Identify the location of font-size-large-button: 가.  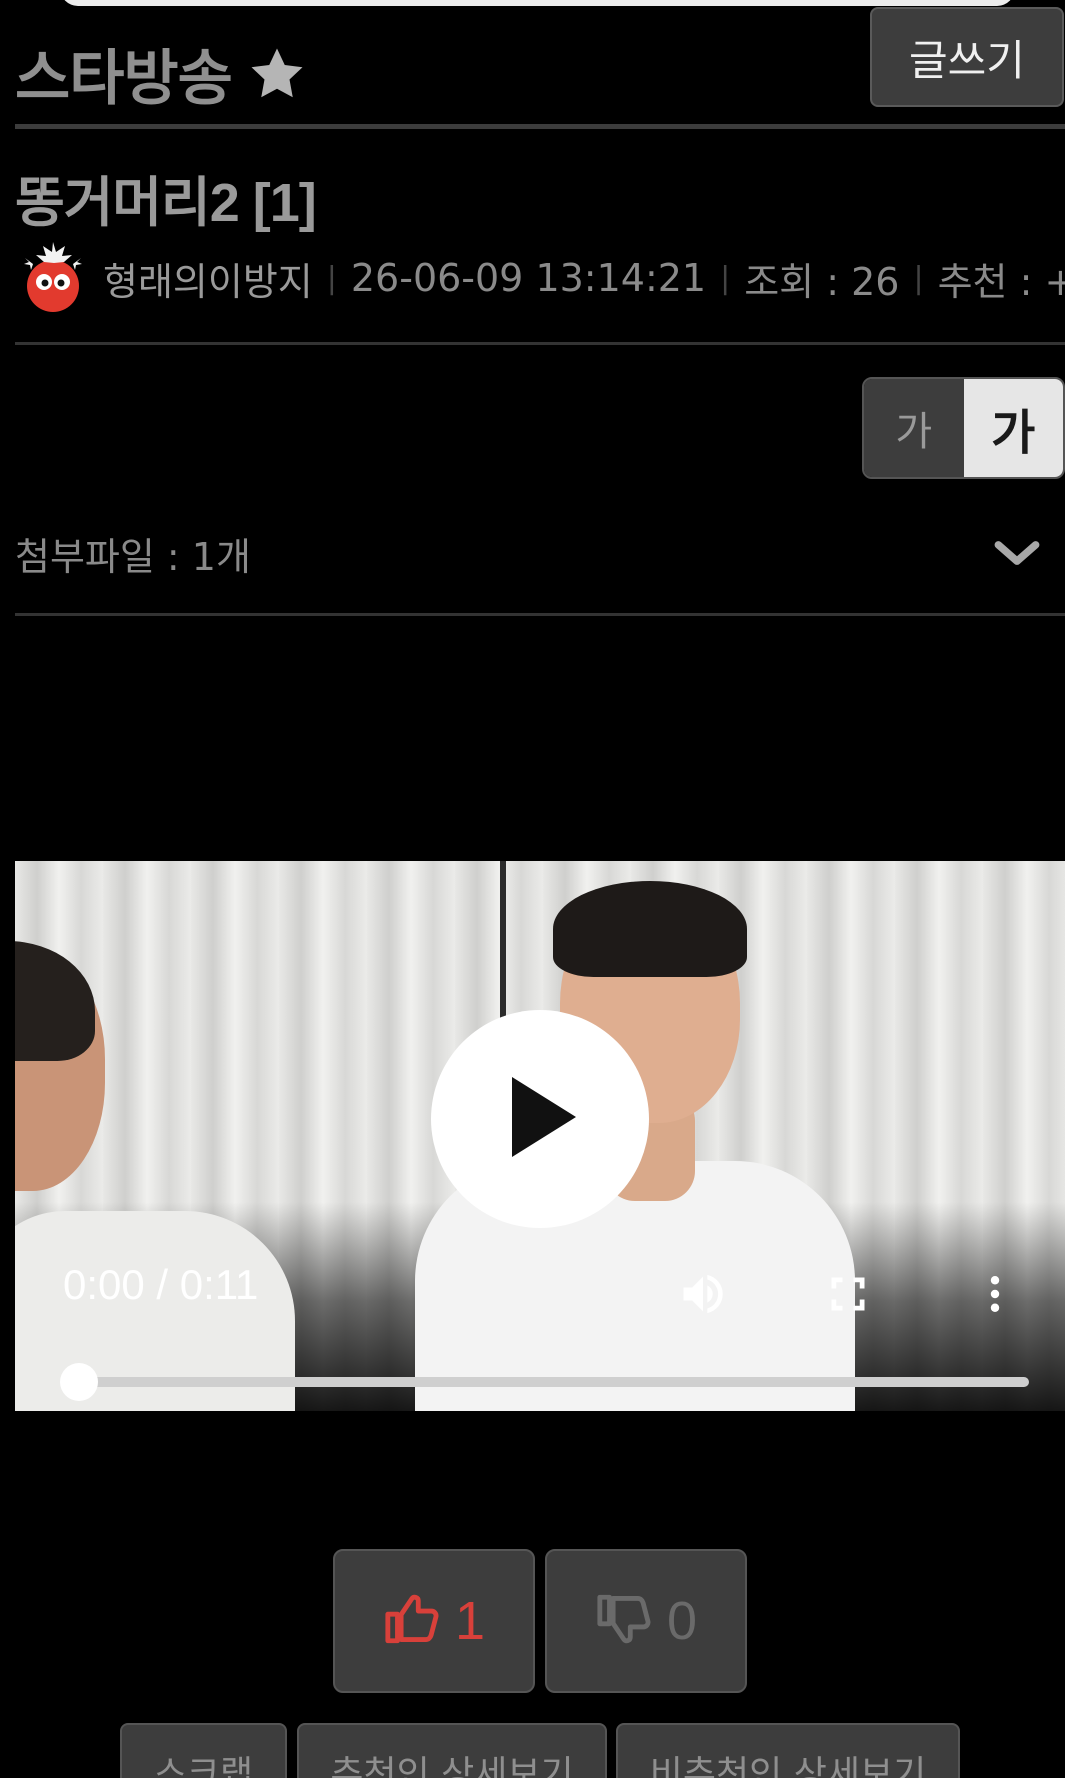
(1013, 428).